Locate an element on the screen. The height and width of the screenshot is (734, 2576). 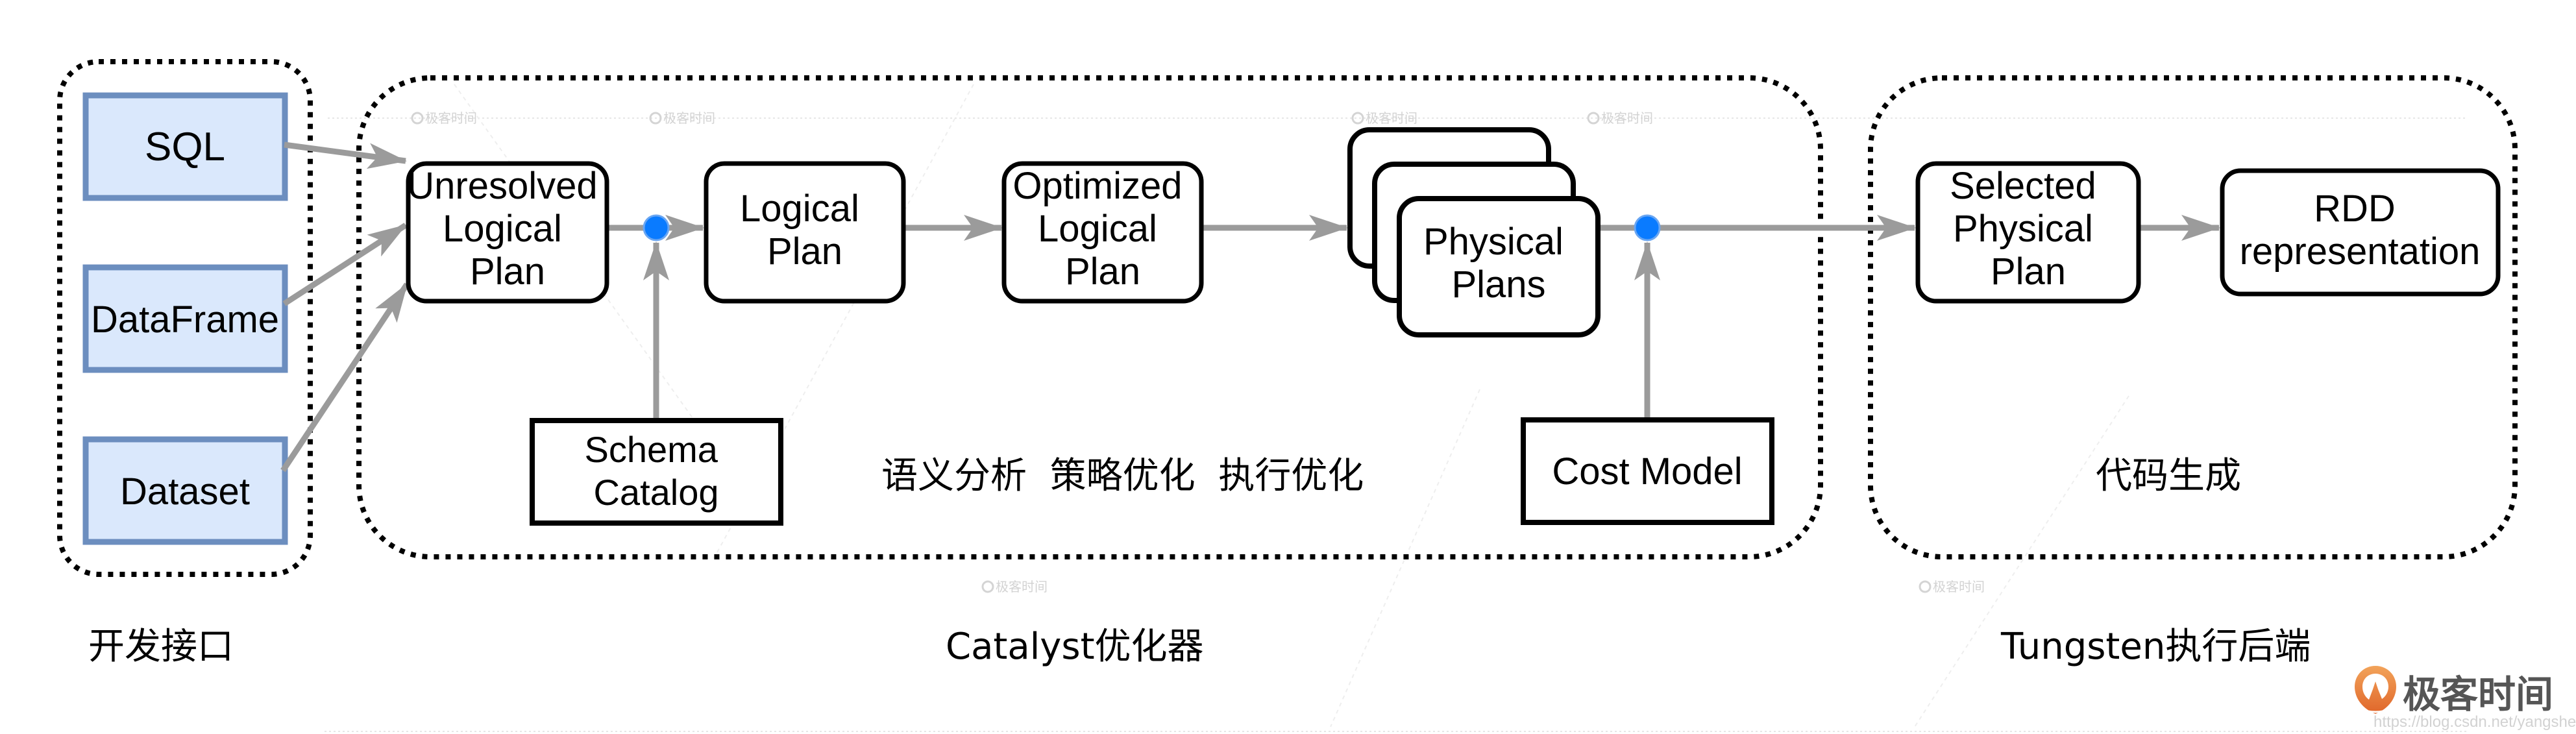
schema-label-line: Catalog is located at coordinates (655, 492).